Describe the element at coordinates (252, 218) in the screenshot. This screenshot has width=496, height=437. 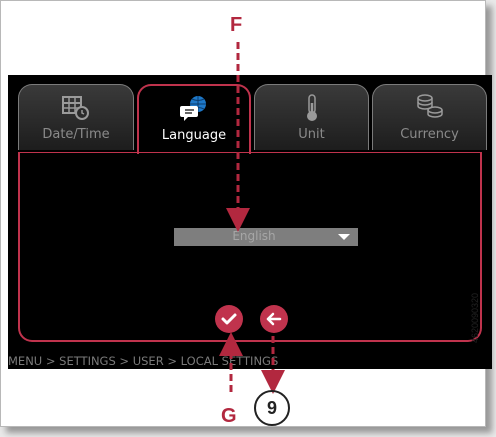
I see `callout-arrows` at that location.